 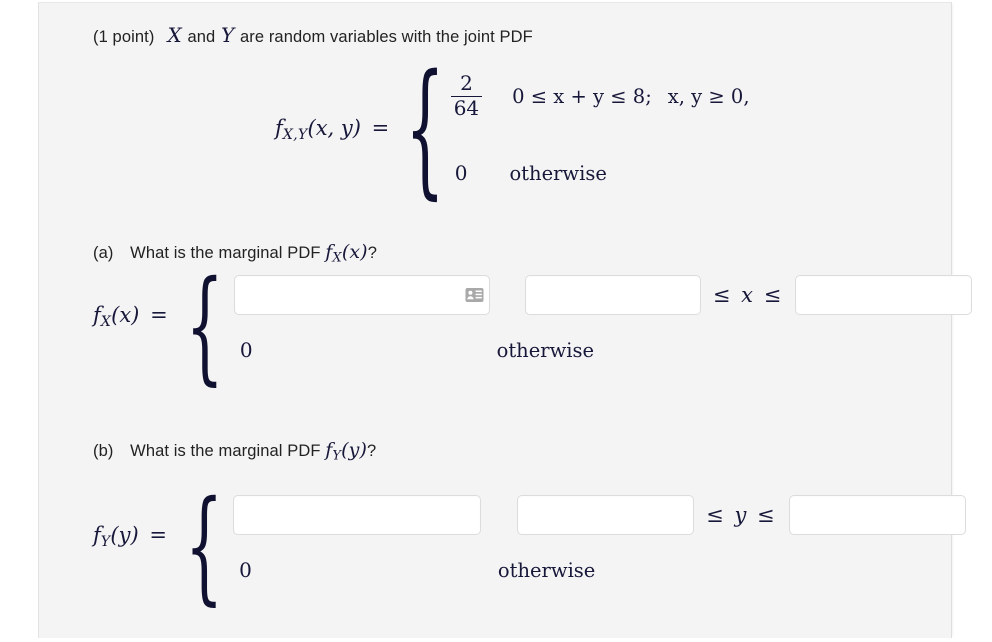 I want to click on part-a-lhs-f: f, so click(x=97, y=315).